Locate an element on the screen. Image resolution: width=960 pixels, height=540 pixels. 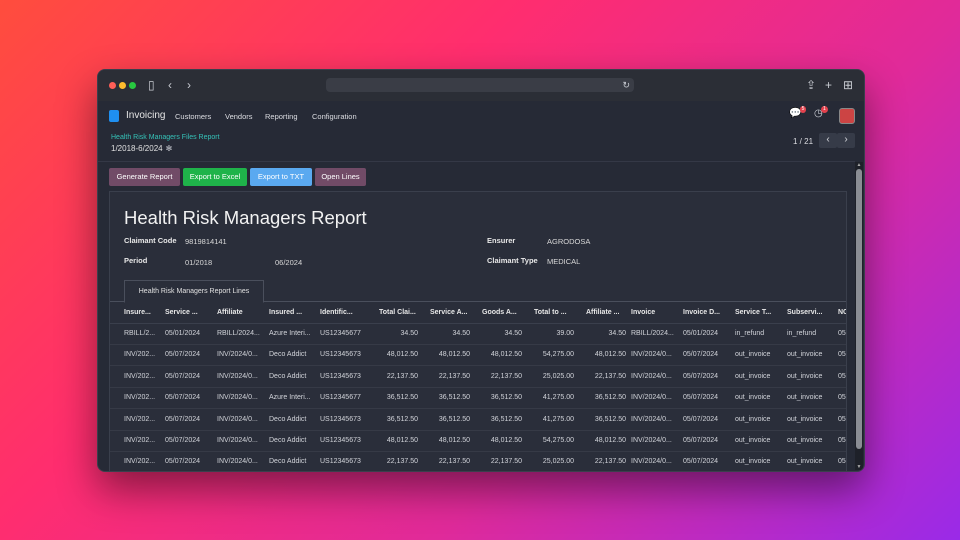
sidebar-toggle-icon: ▯ is located at coordinates (151, 85).